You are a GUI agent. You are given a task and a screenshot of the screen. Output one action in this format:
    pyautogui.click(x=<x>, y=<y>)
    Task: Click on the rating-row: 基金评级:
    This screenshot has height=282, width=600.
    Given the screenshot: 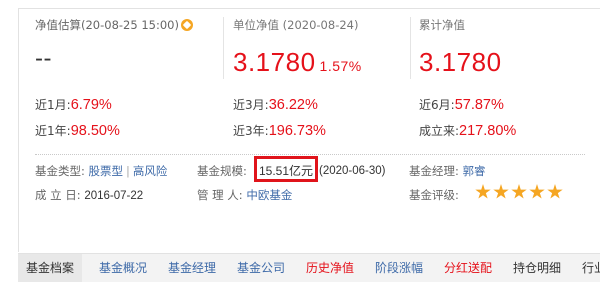 What is the action you would take?
    pyautogui.click(x=434, y=195)
    